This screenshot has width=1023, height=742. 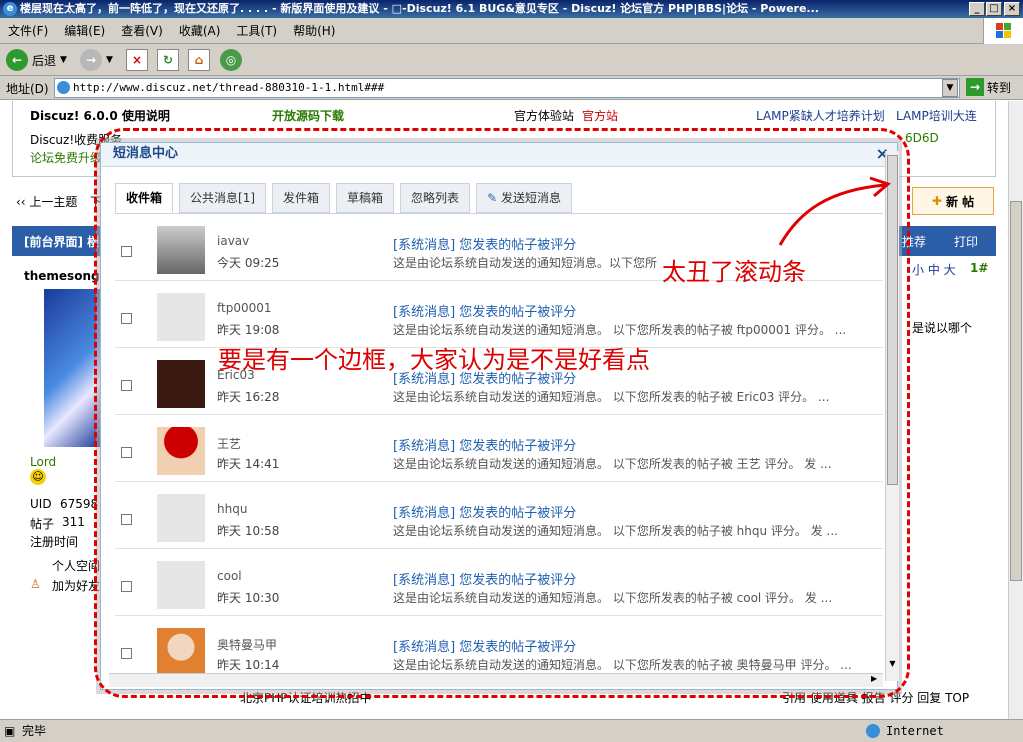 I want to click on page-done-icon: ▣, so click(x=10, y=731).